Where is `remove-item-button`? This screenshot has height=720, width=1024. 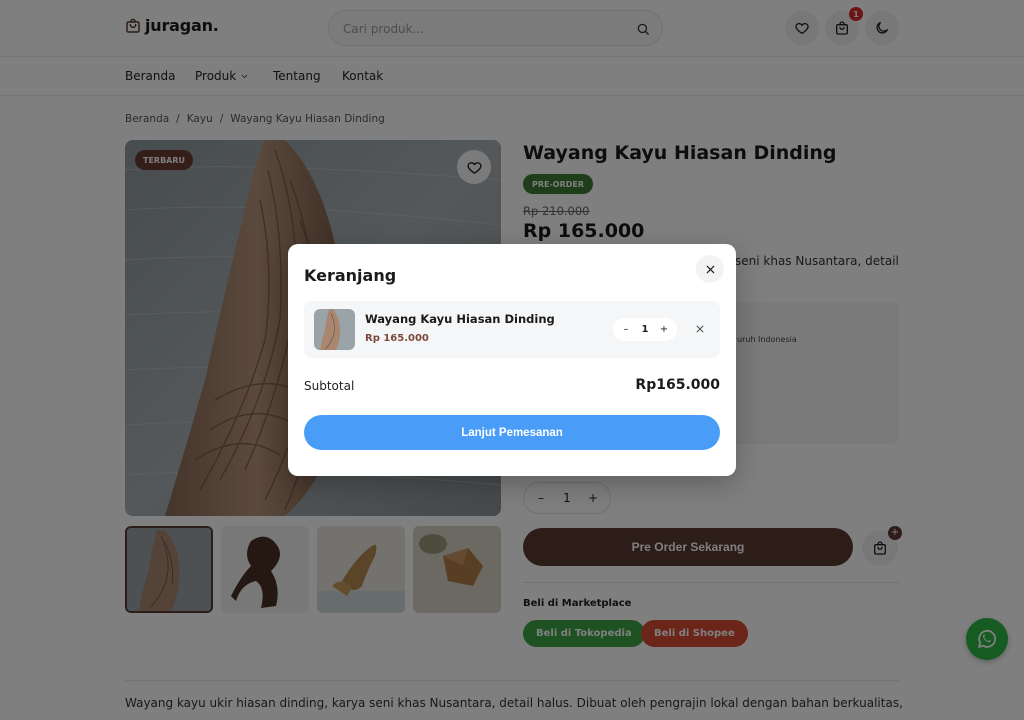
remove-item-button is located at coordinates (700, 329).